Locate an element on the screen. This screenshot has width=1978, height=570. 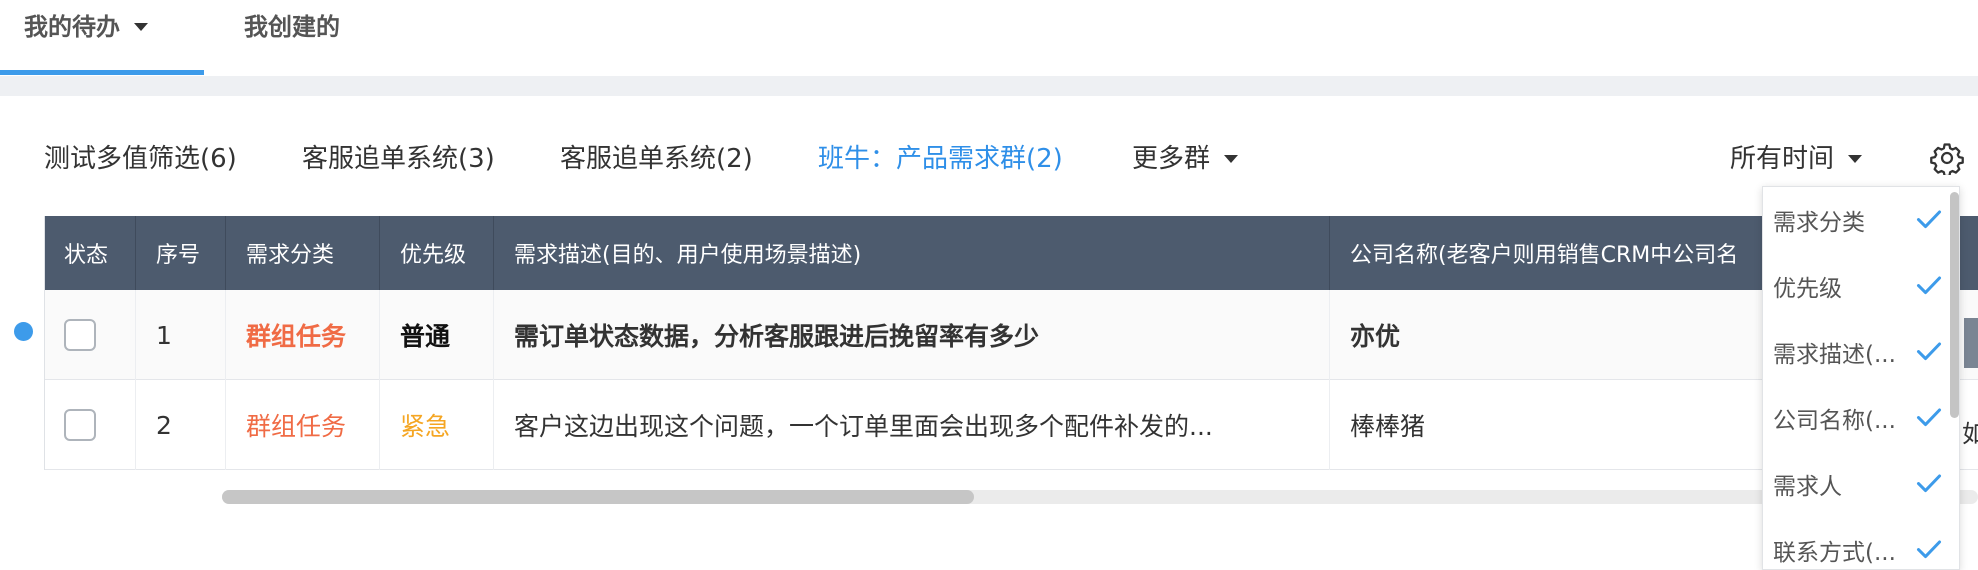
time-filter-dropdown: 所有时间 is located at coordinates (1796, 156).